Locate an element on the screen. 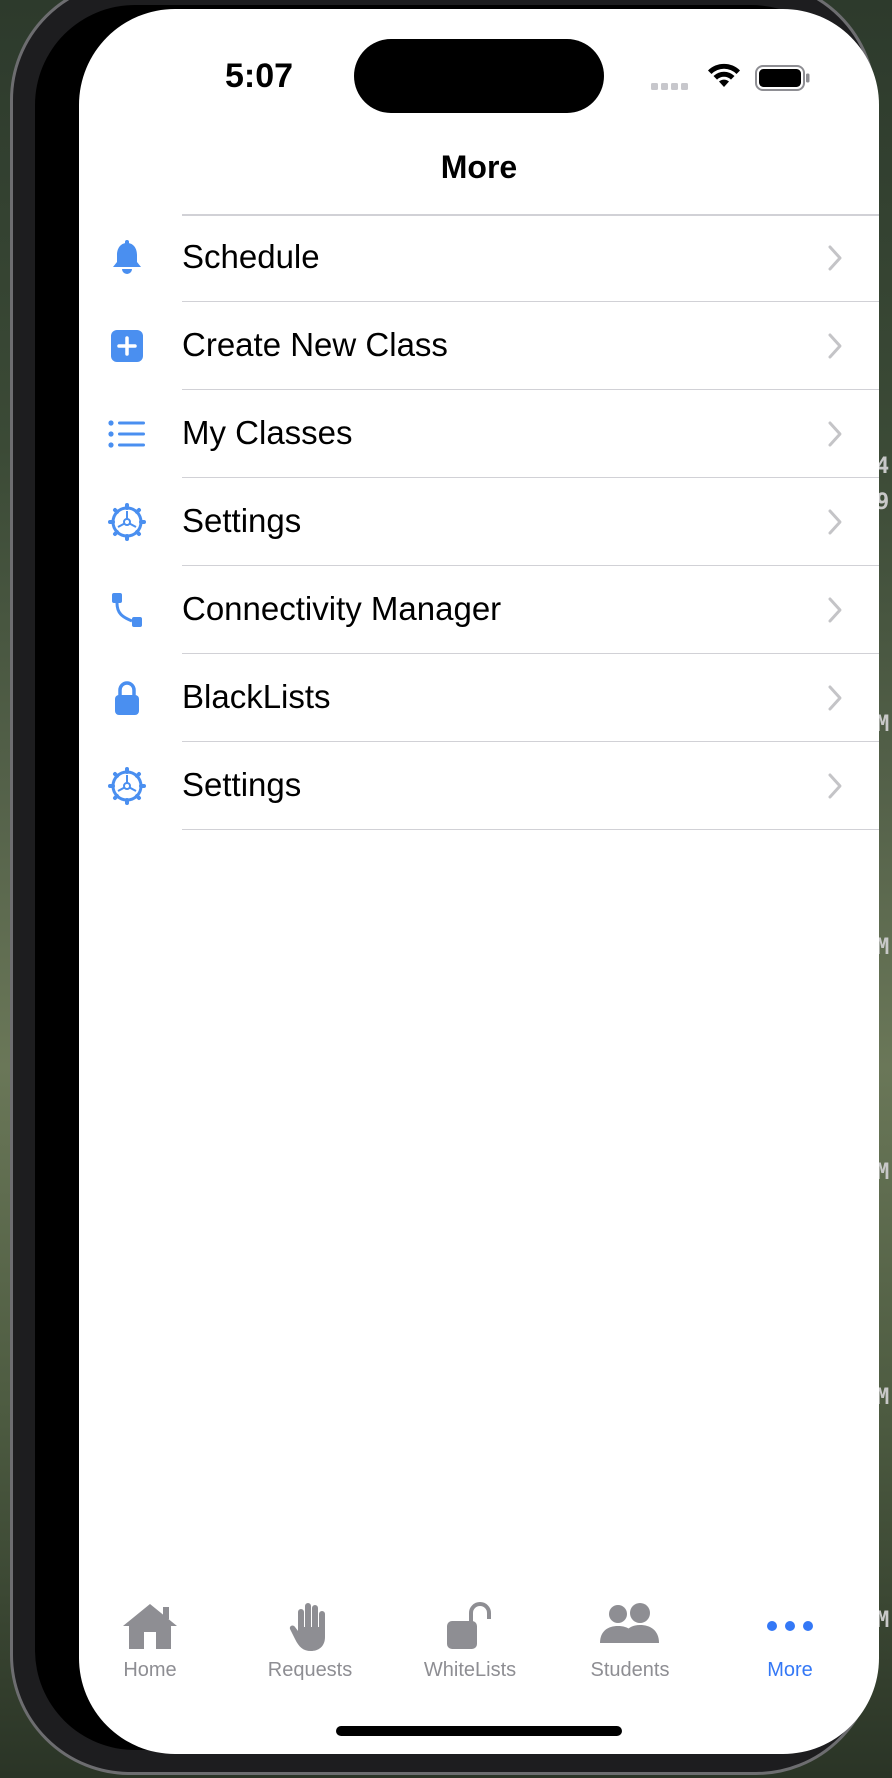 The width and height of the screenshot is (892, 1778). cellular-signal-icon is located at coordinates (669, 86).